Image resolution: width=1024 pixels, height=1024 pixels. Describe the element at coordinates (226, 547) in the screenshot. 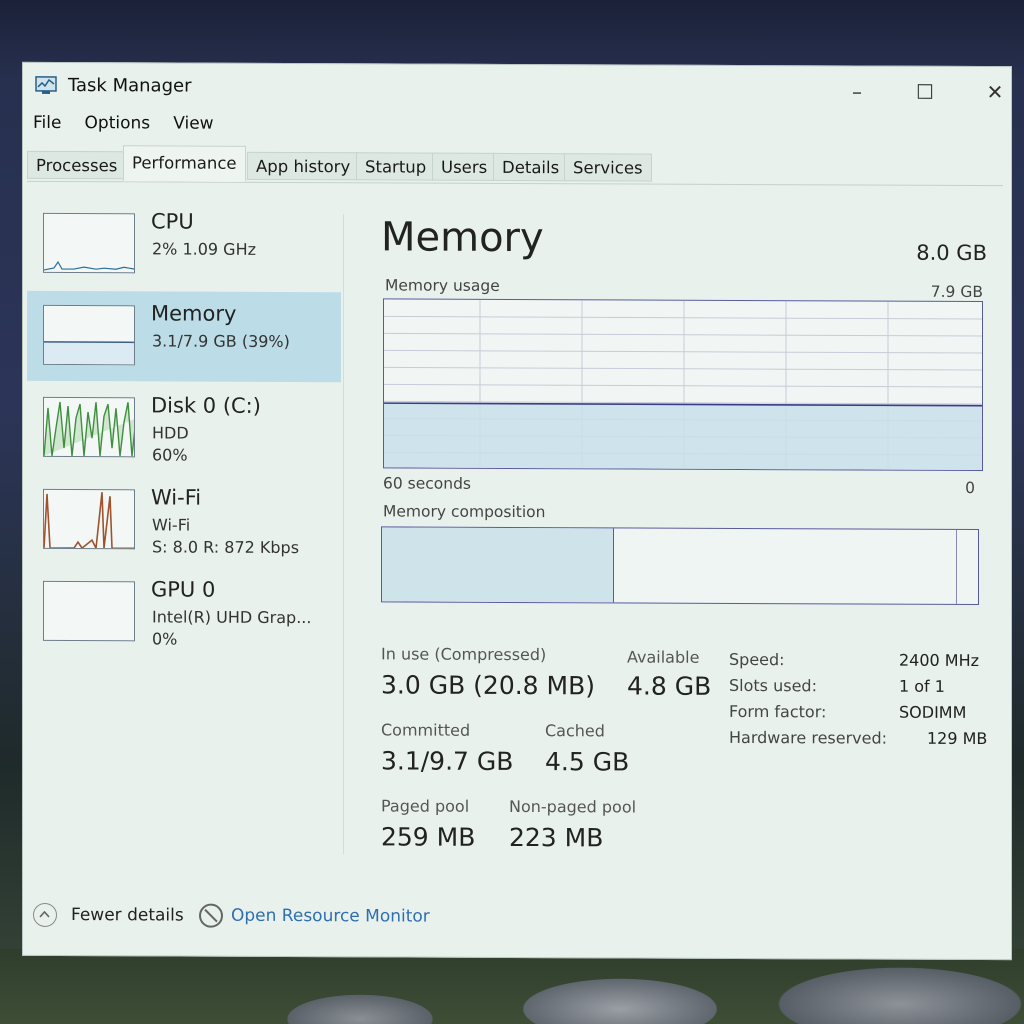

I see `sidebar-item-value: S: 8.0 R: 872 Kbps` at that location.